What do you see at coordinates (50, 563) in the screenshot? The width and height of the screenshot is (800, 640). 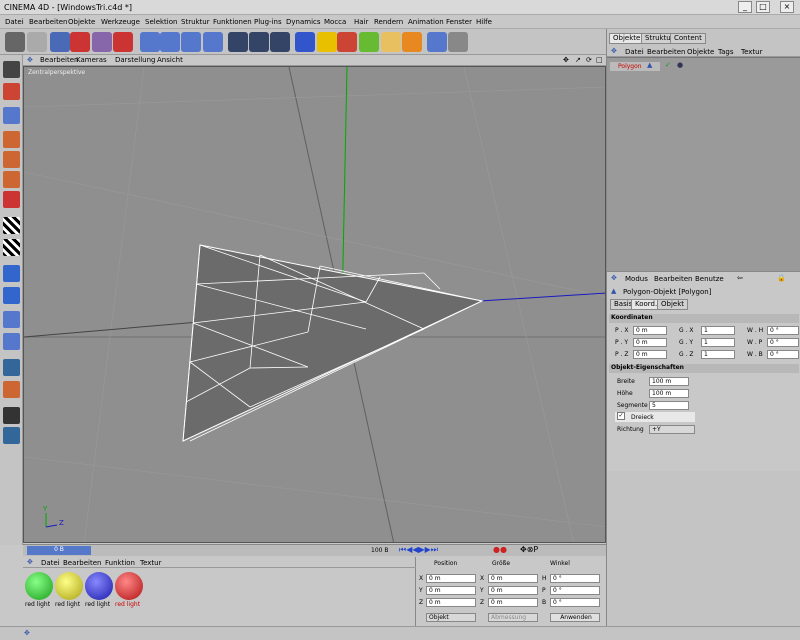 I see `mat-menu-datei: Datei` at bounding box center [50, 563].